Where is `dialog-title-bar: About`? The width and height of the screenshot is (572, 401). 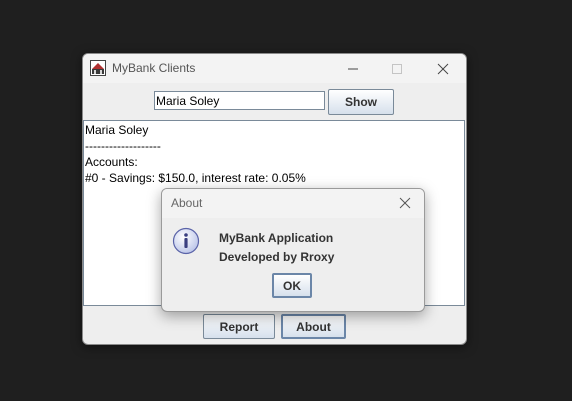 dialog-title-bar: About is located at coordinates (293, 203).